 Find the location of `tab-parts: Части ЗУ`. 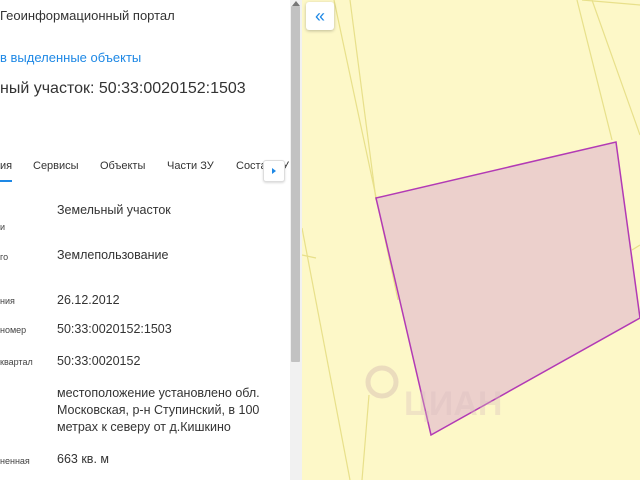

tab-parts: Части ЗУ is located at coordinates (190, 166).